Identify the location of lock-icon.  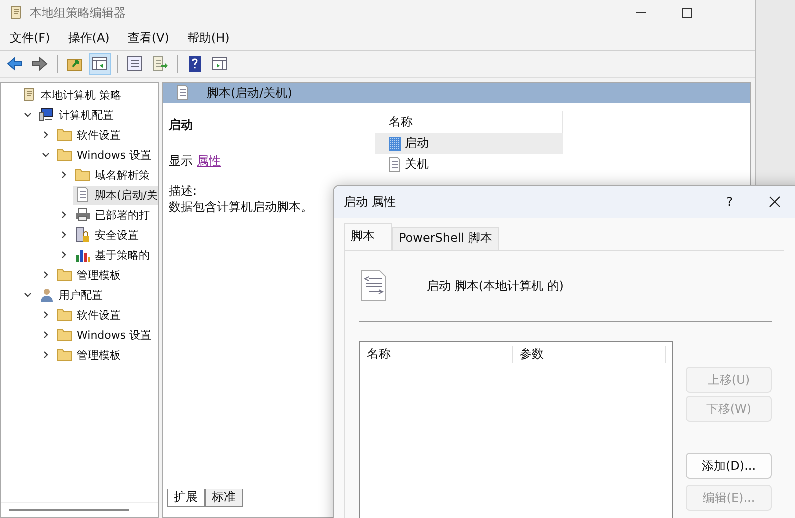
(83, 235).